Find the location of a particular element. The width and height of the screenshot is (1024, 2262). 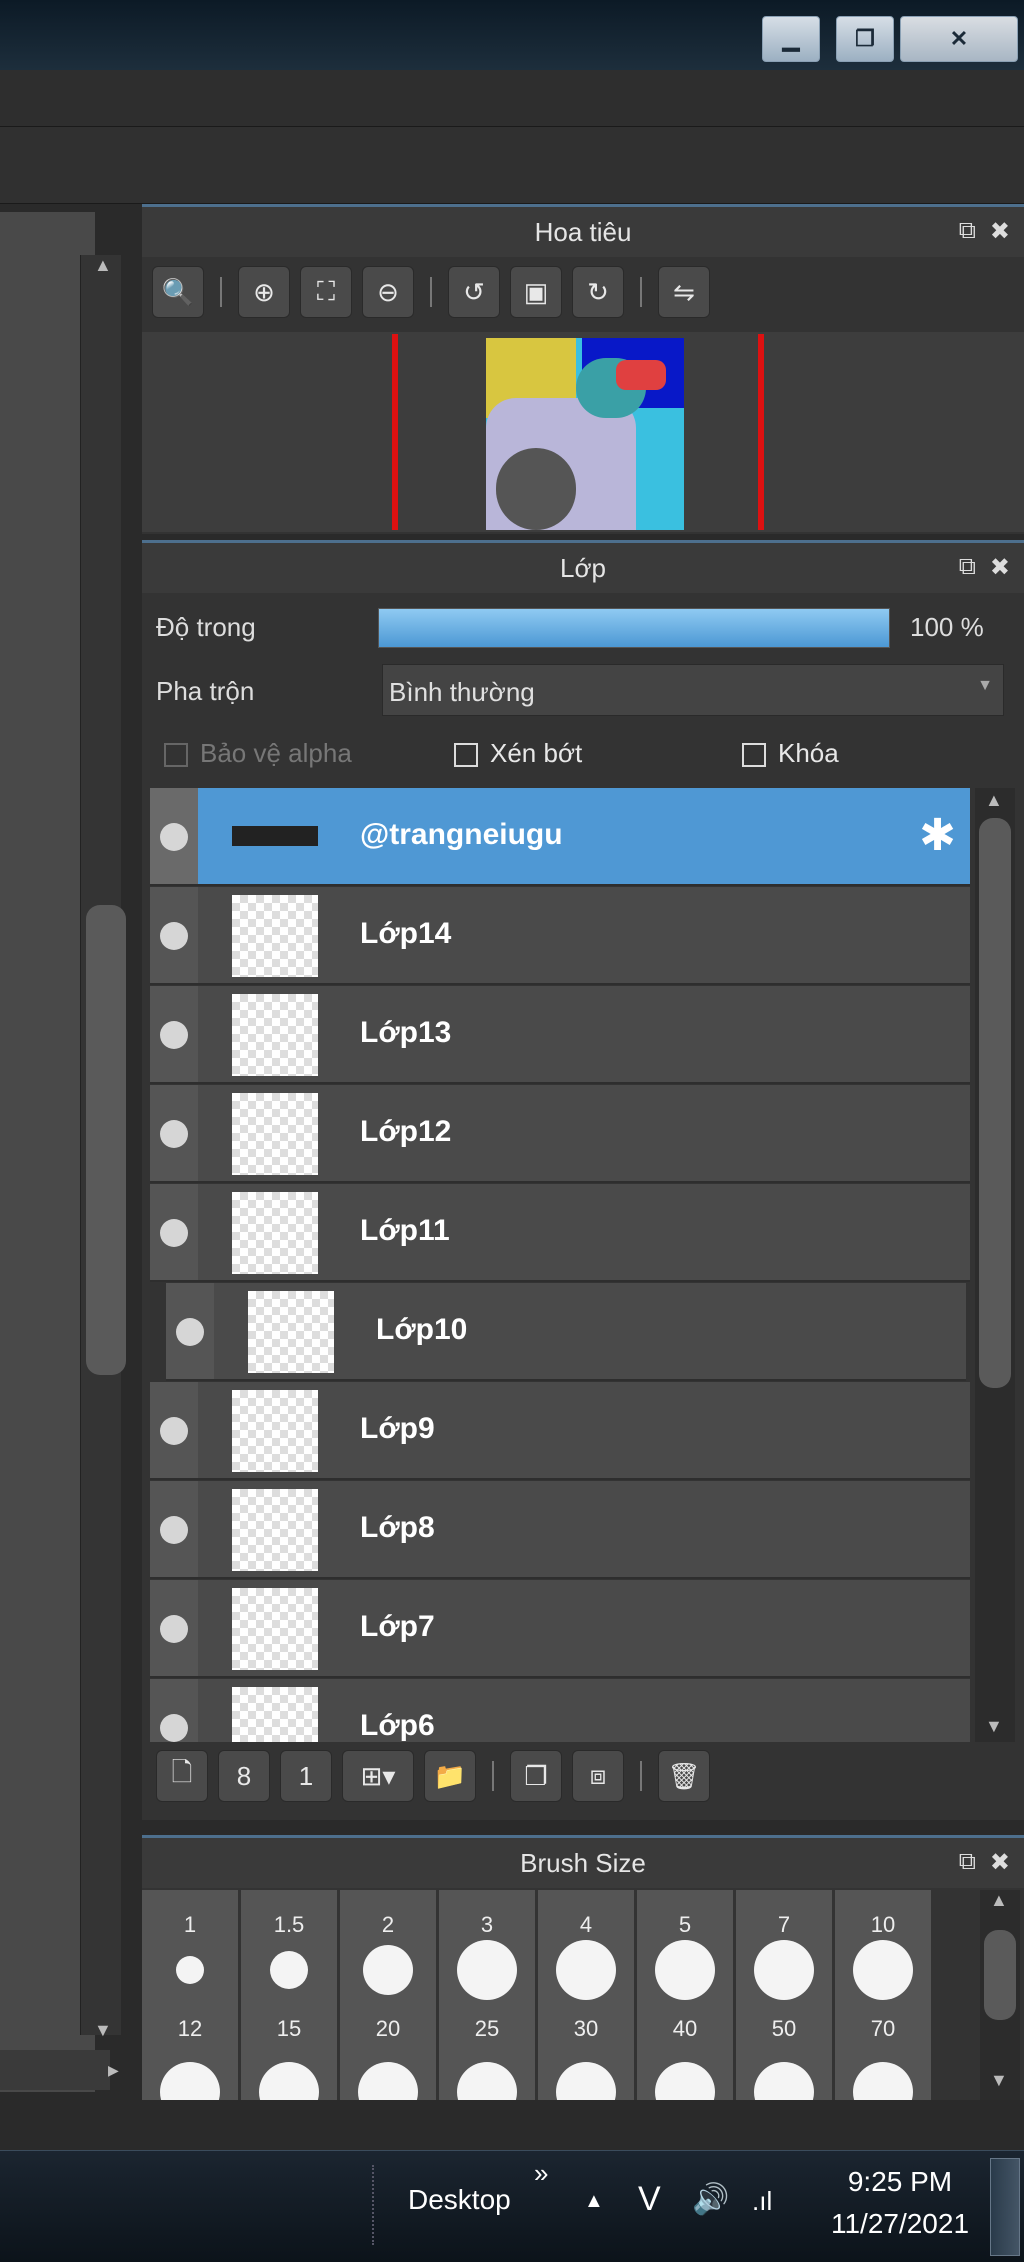

clock-time: 9:25 PM is located at coordinates (900, 2182).